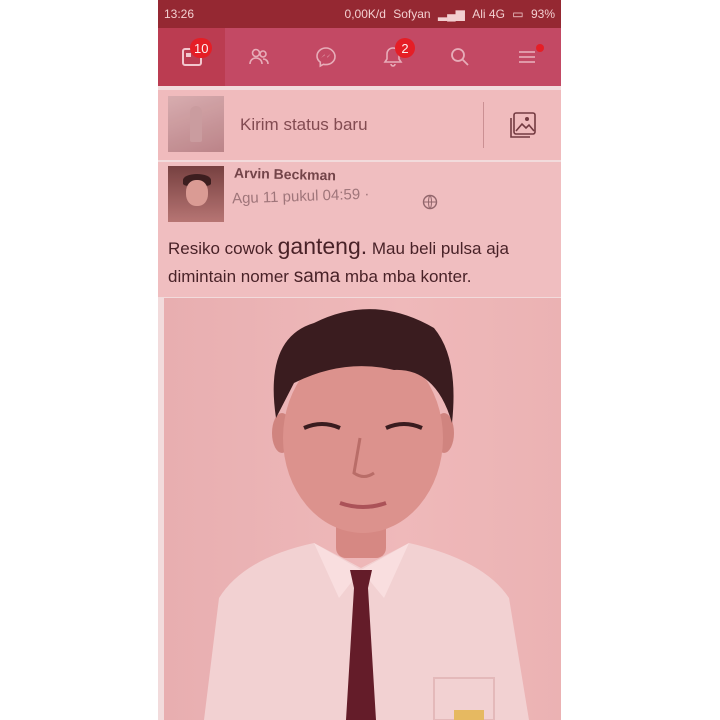 The width and height of the screenshot is (720, 720). What do you see at coordinates (196, 194) in the screenshot?
I see `author-avatar` at bounding box center [196, 194].